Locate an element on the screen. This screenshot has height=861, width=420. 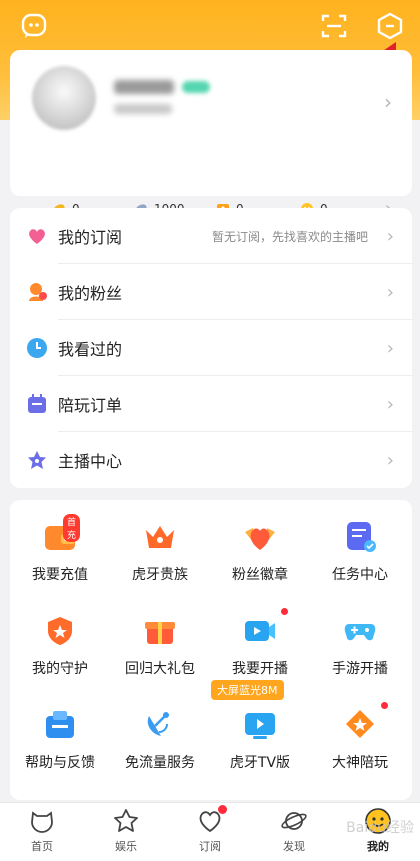
tab-label: 订阅 is located at coordinates (210, 846).